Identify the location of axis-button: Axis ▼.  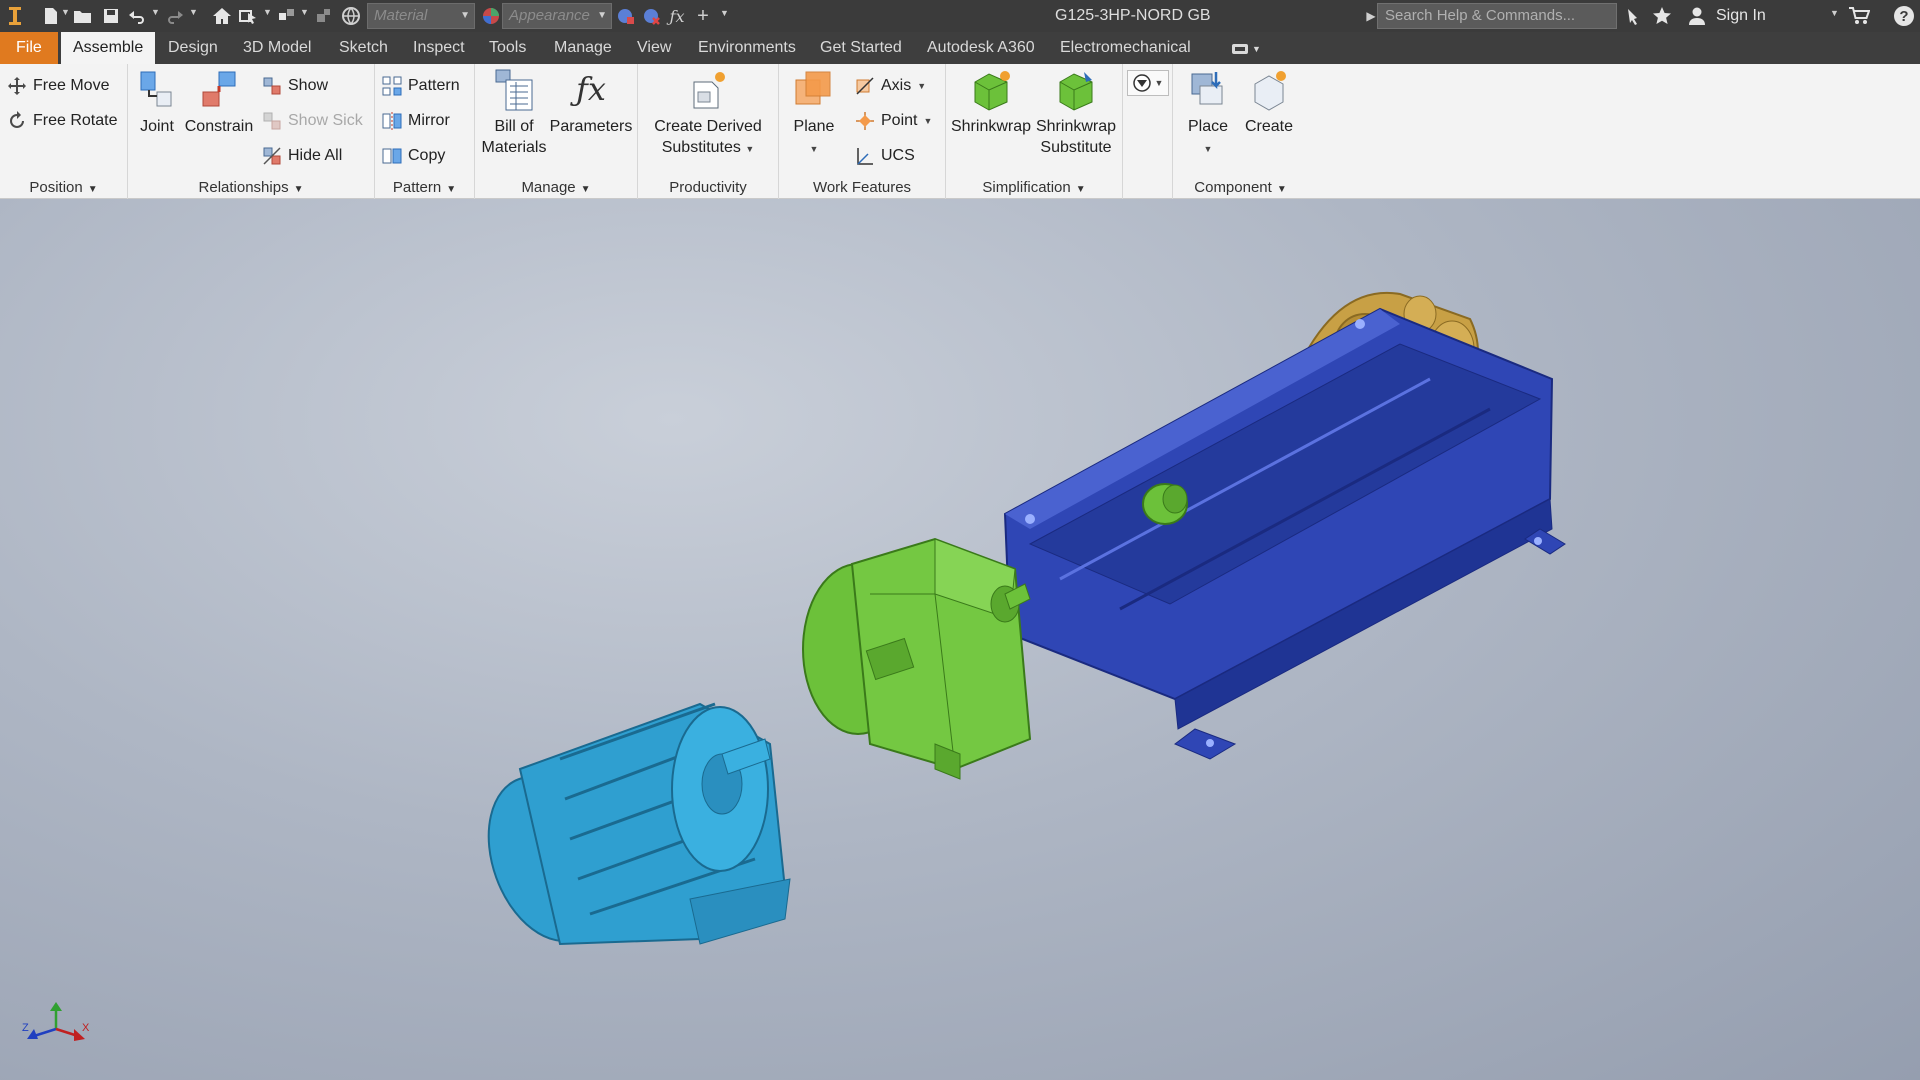
(890, 86).